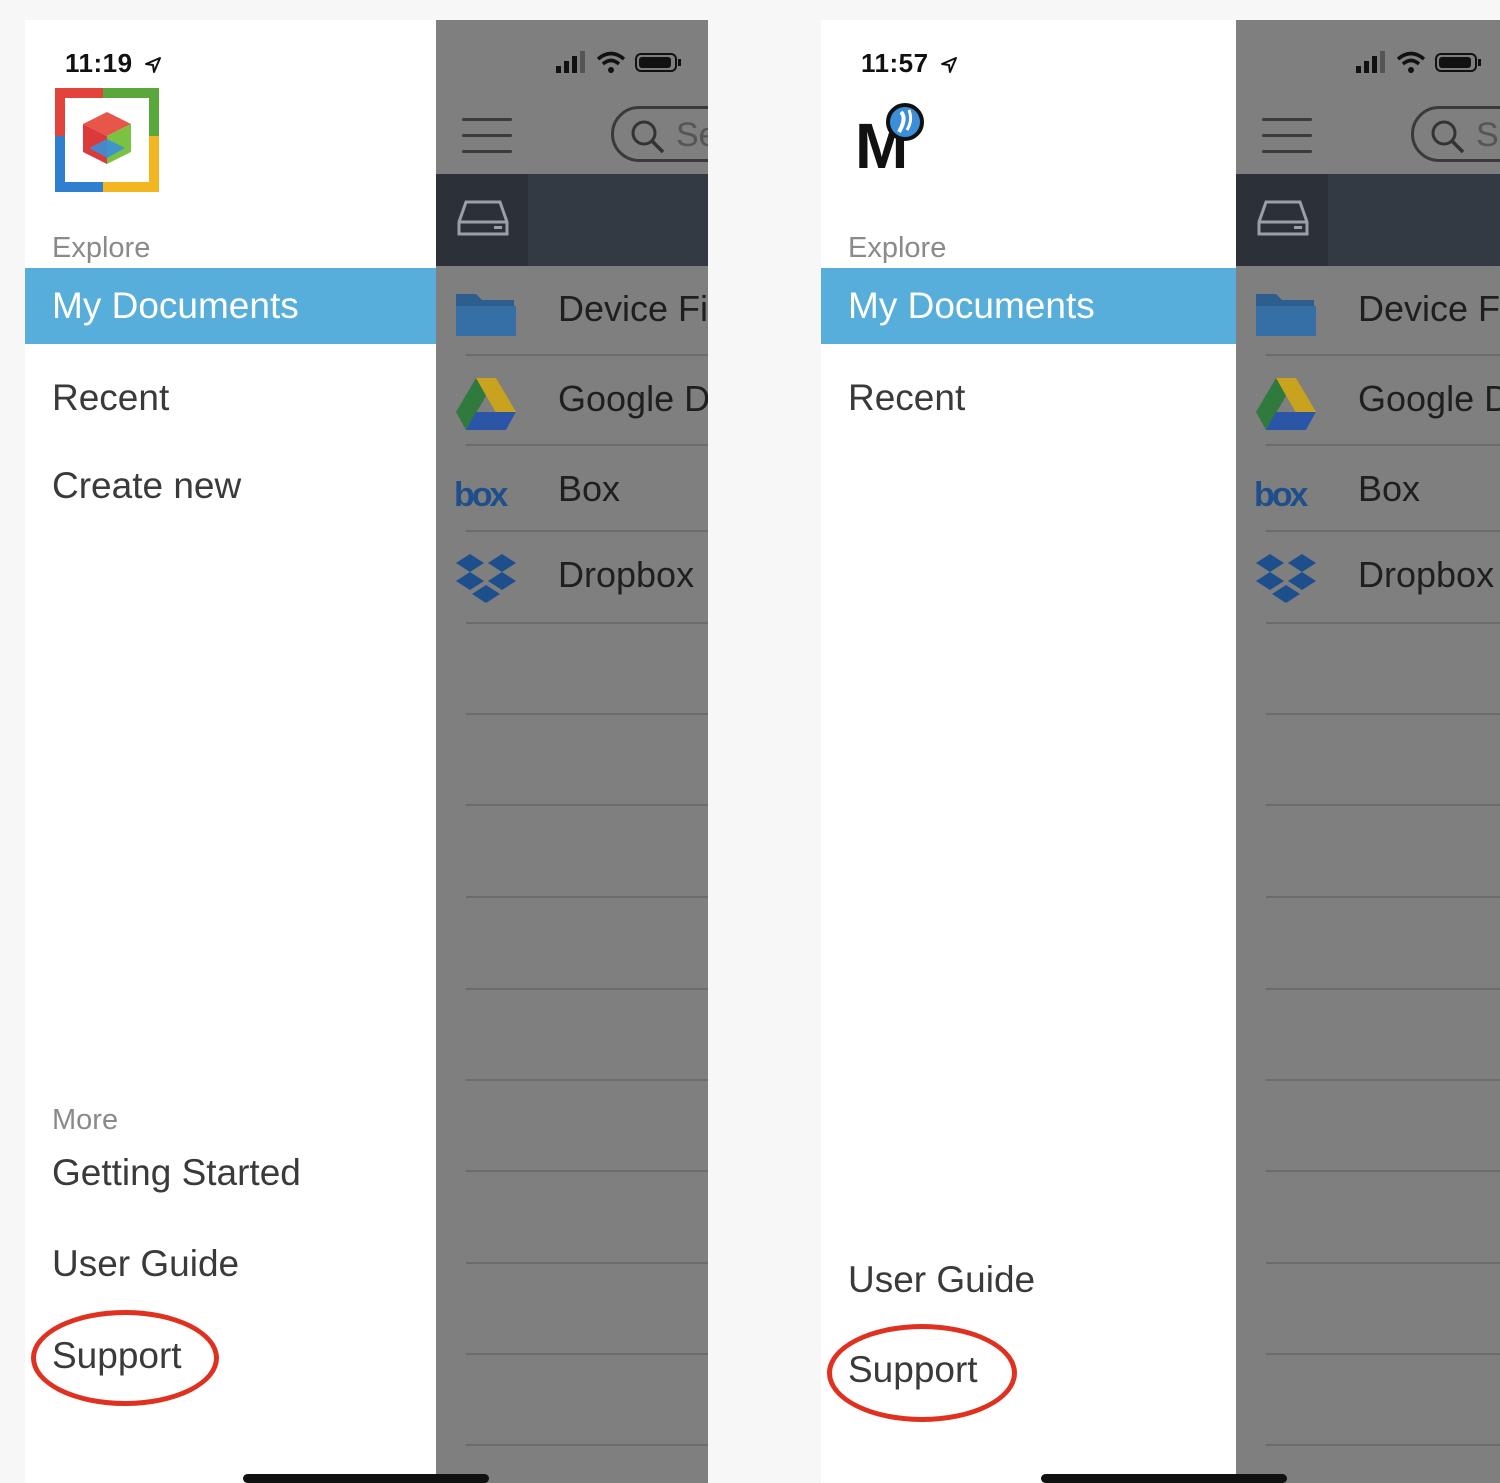  Describe the element at coordinates (909, 63) in the screenshot. I see `status-time: 11:57` at that location.